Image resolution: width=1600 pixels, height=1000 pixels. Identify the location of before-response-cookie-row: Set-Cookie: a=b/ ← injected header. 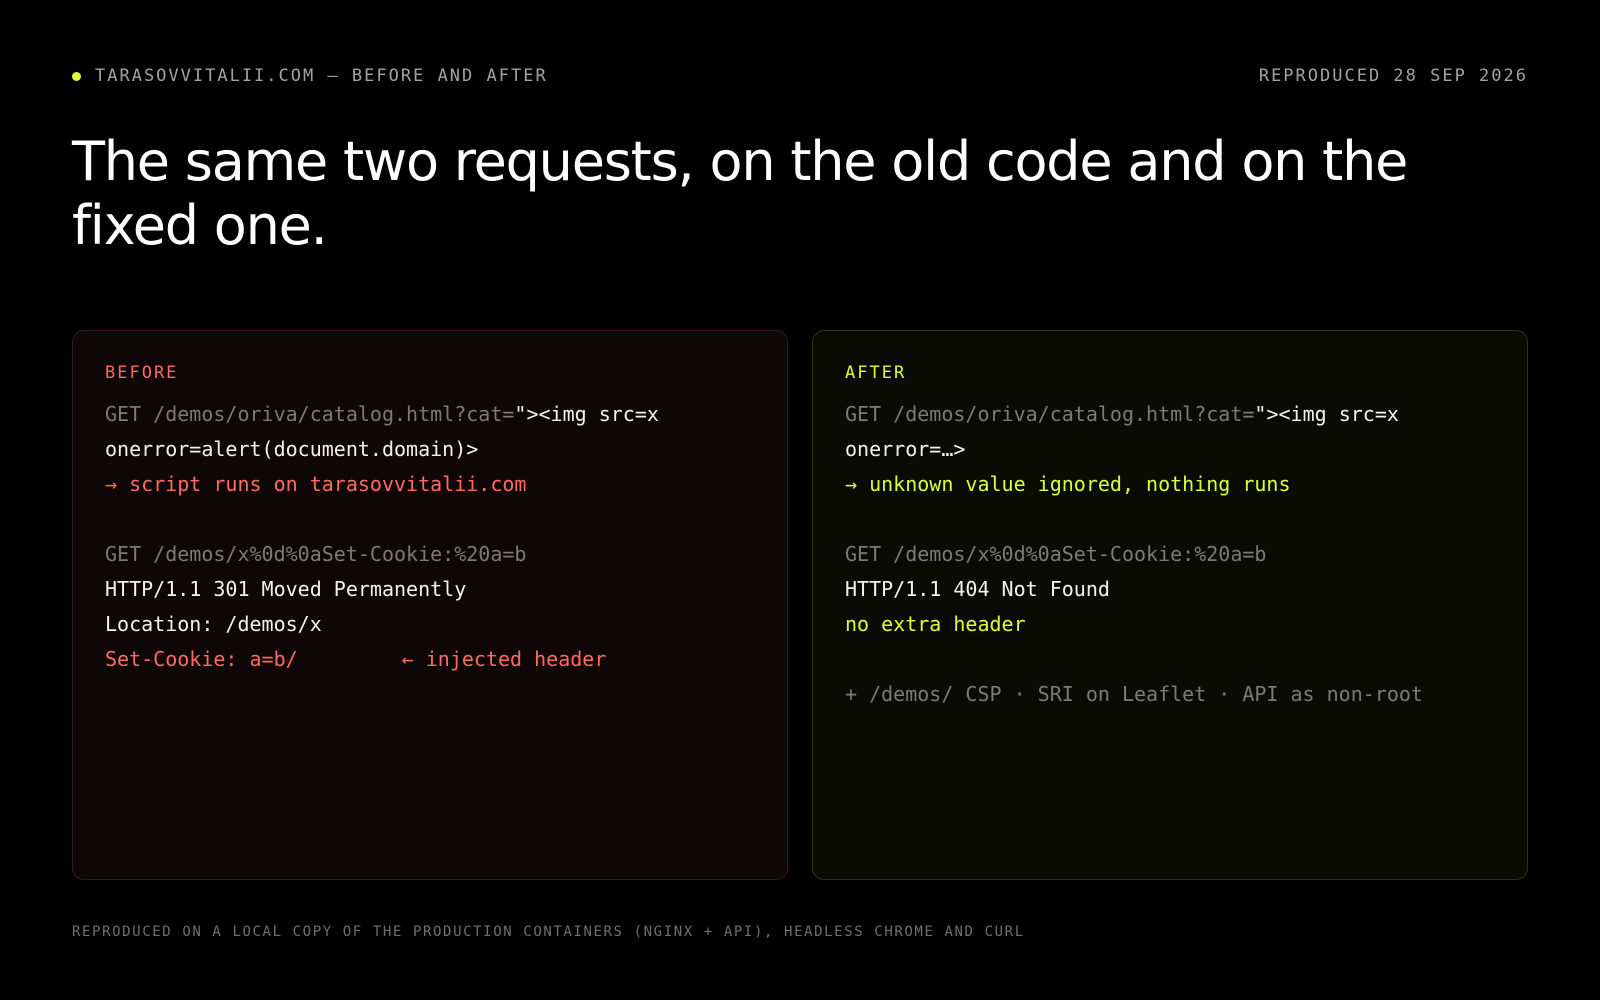
(430, 659).